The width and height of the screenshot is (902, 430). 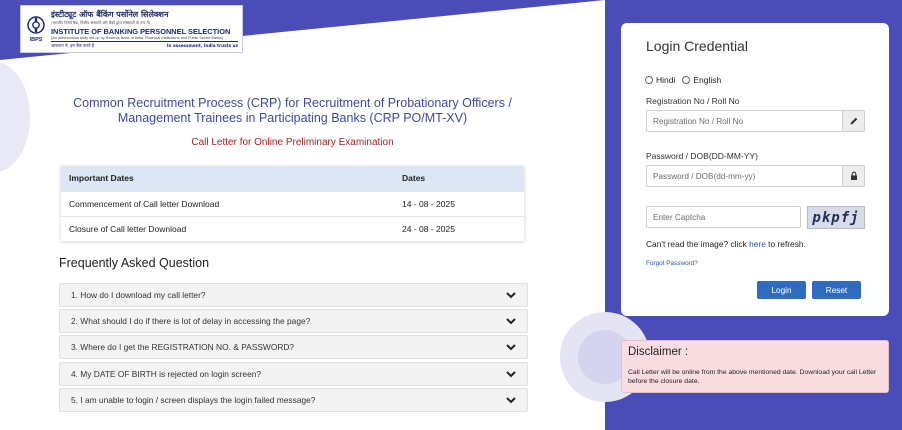 What do you see at coordinates (110, 14) in the screenshot?
I see `logo-hindi-name: इंस्टीट्यूट ऑफ बैंकिंग पर्सोनेल सिलेक्शन` at bounding box center [110, 14].